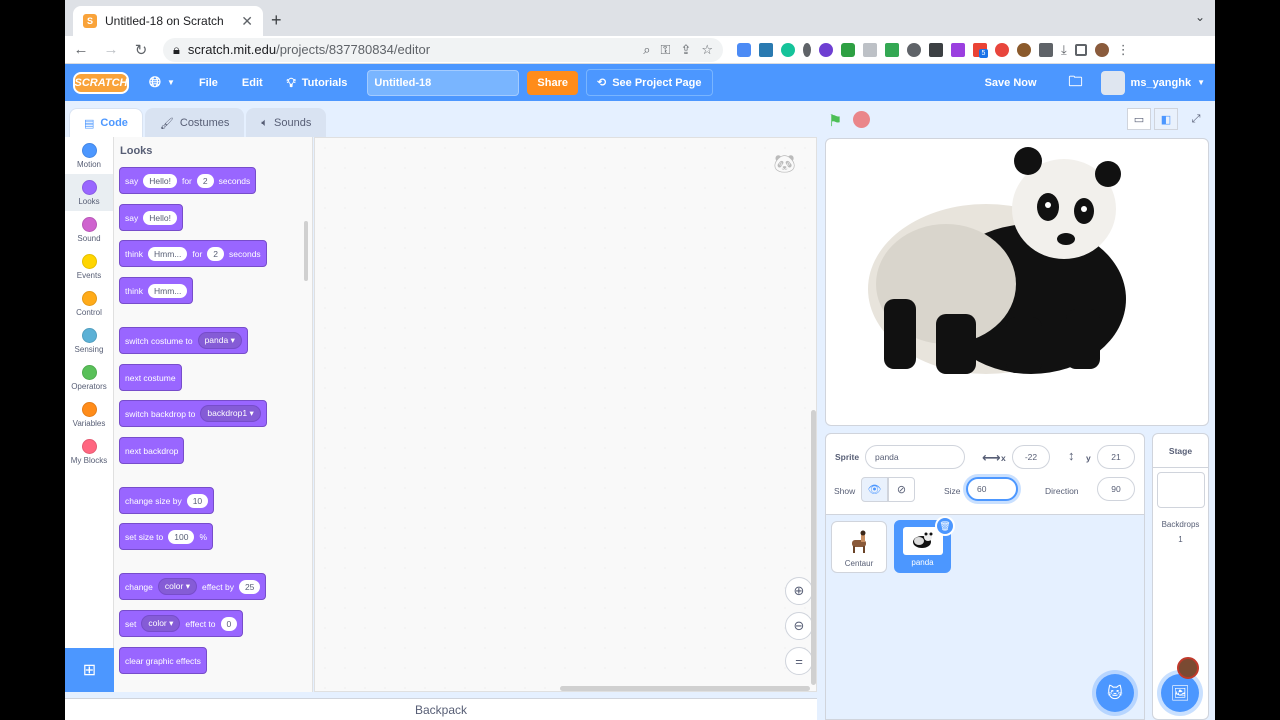 The height and width of the screenshot is (720, 1280). Describe the element at coordinates (799, 591) in the screenshot. I see `zoom-in-button: ⊕` at that location.